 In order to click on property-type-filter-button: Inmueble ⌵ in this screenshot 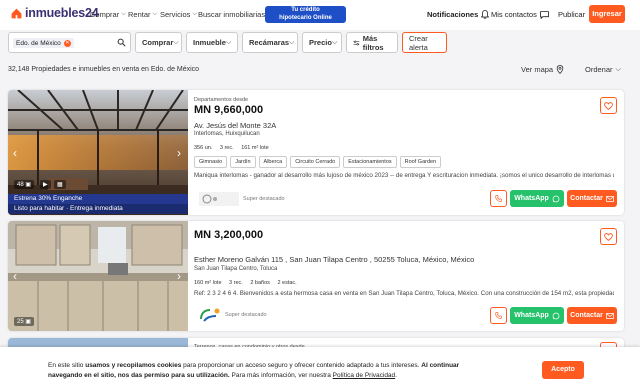, I will do `click(212, 42)`.